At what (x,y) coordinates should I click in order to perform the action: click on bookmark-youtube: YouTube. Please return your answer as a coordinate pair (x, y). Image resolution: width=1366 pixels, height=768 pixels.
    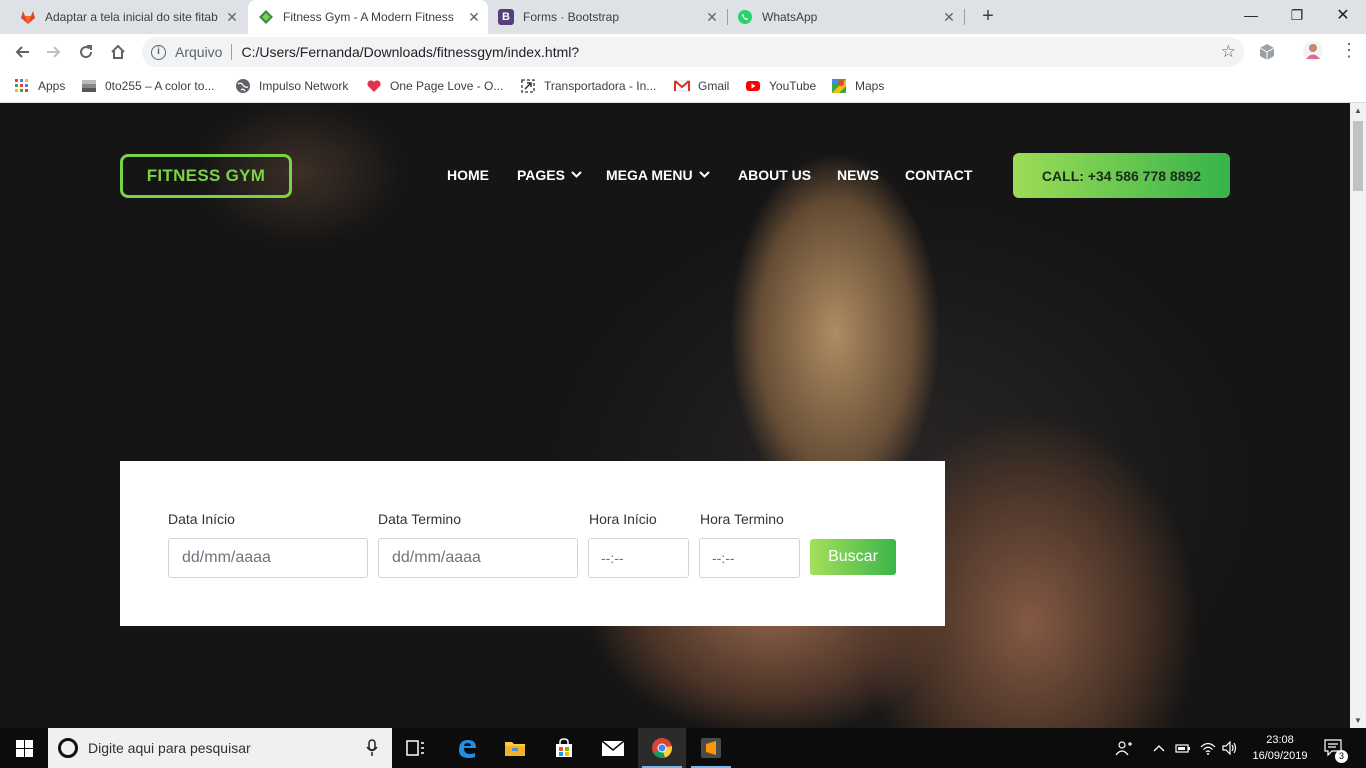
    Looking at the image, I should click on (780, 86).